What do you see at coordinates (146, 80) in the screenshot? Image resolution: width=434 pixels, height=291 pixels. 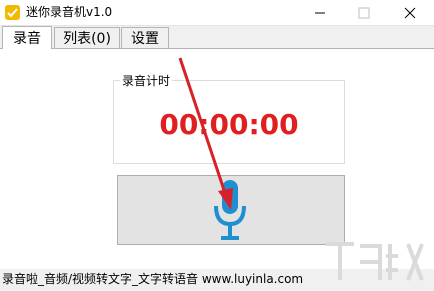 I see `timer-group-label: 录音计时` at bounding box center [146, 80].